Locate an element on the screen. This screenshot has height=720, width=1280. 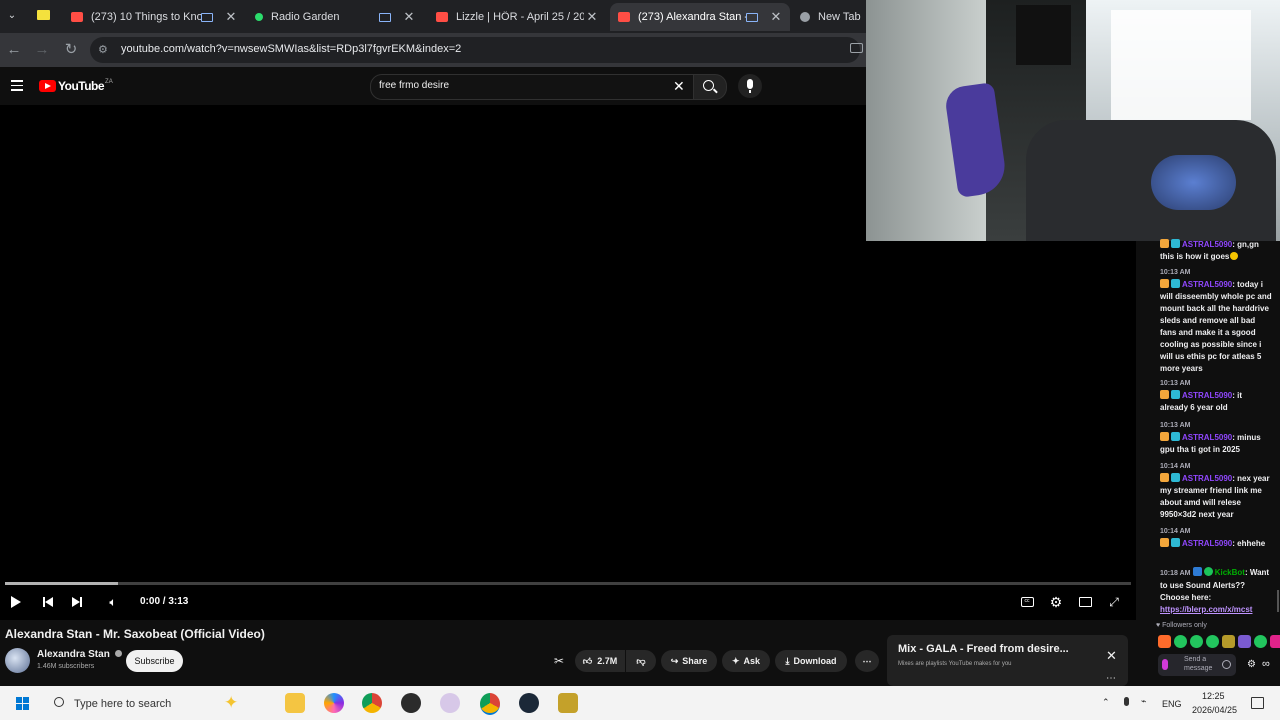
fullscreen-icon: ⤢ is located at coordinates (1114, 602).